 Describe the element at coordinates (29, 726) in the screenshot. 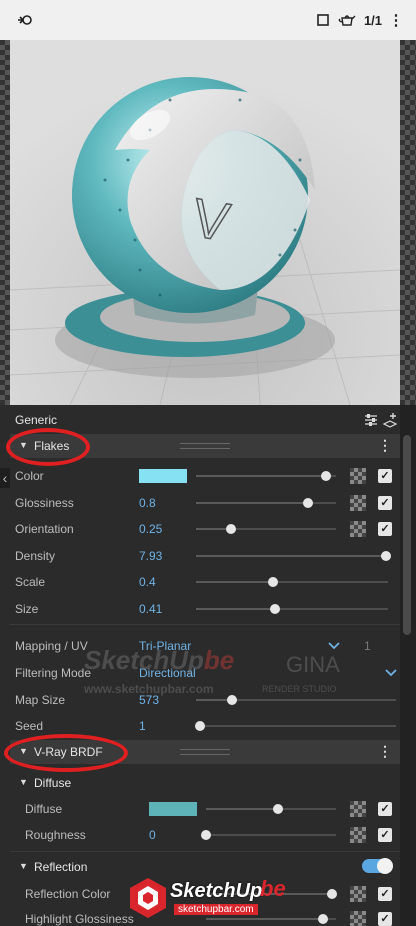

I see `seed-label: Seed` at that location.